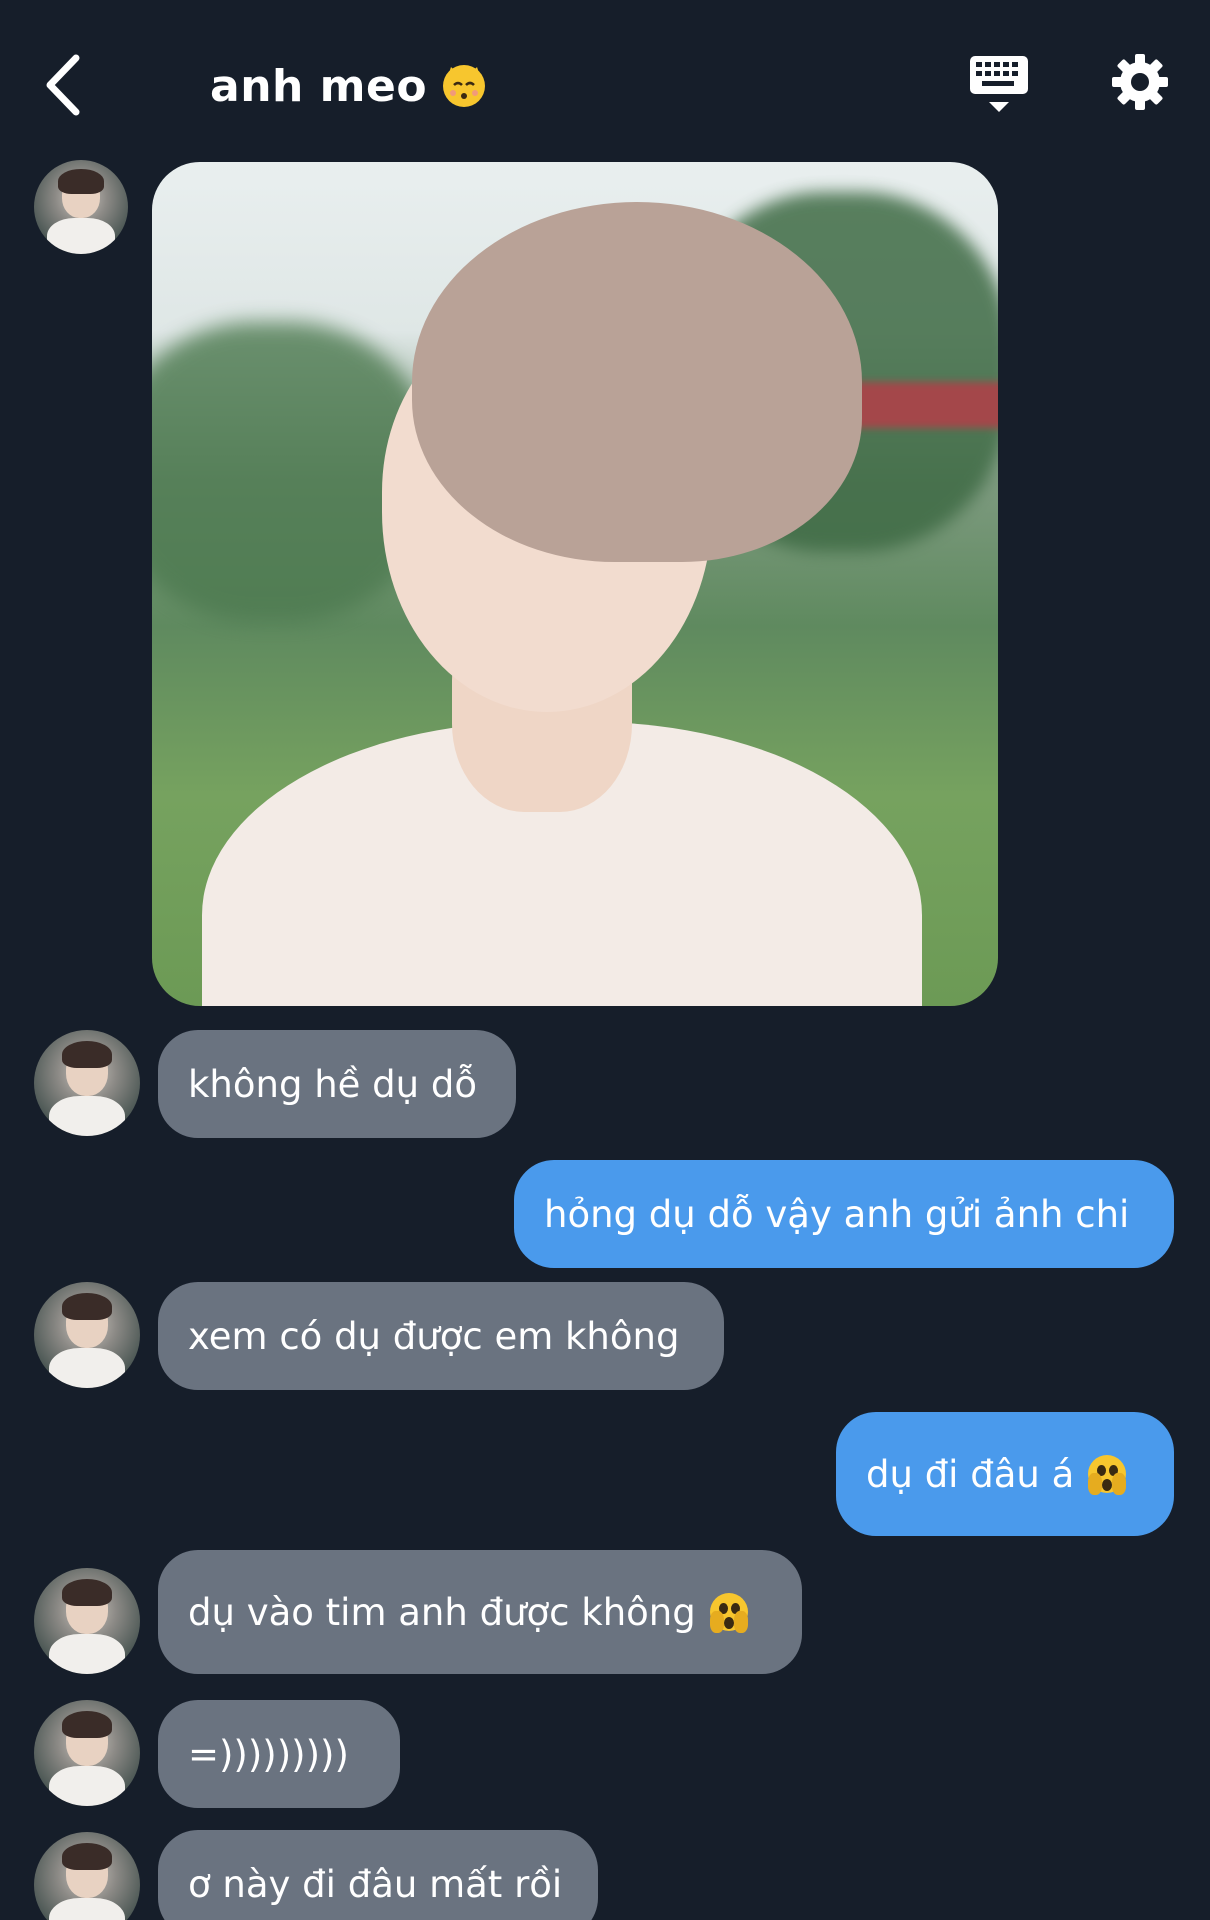  I want to click on keyboard-icon, so click(999, 84).